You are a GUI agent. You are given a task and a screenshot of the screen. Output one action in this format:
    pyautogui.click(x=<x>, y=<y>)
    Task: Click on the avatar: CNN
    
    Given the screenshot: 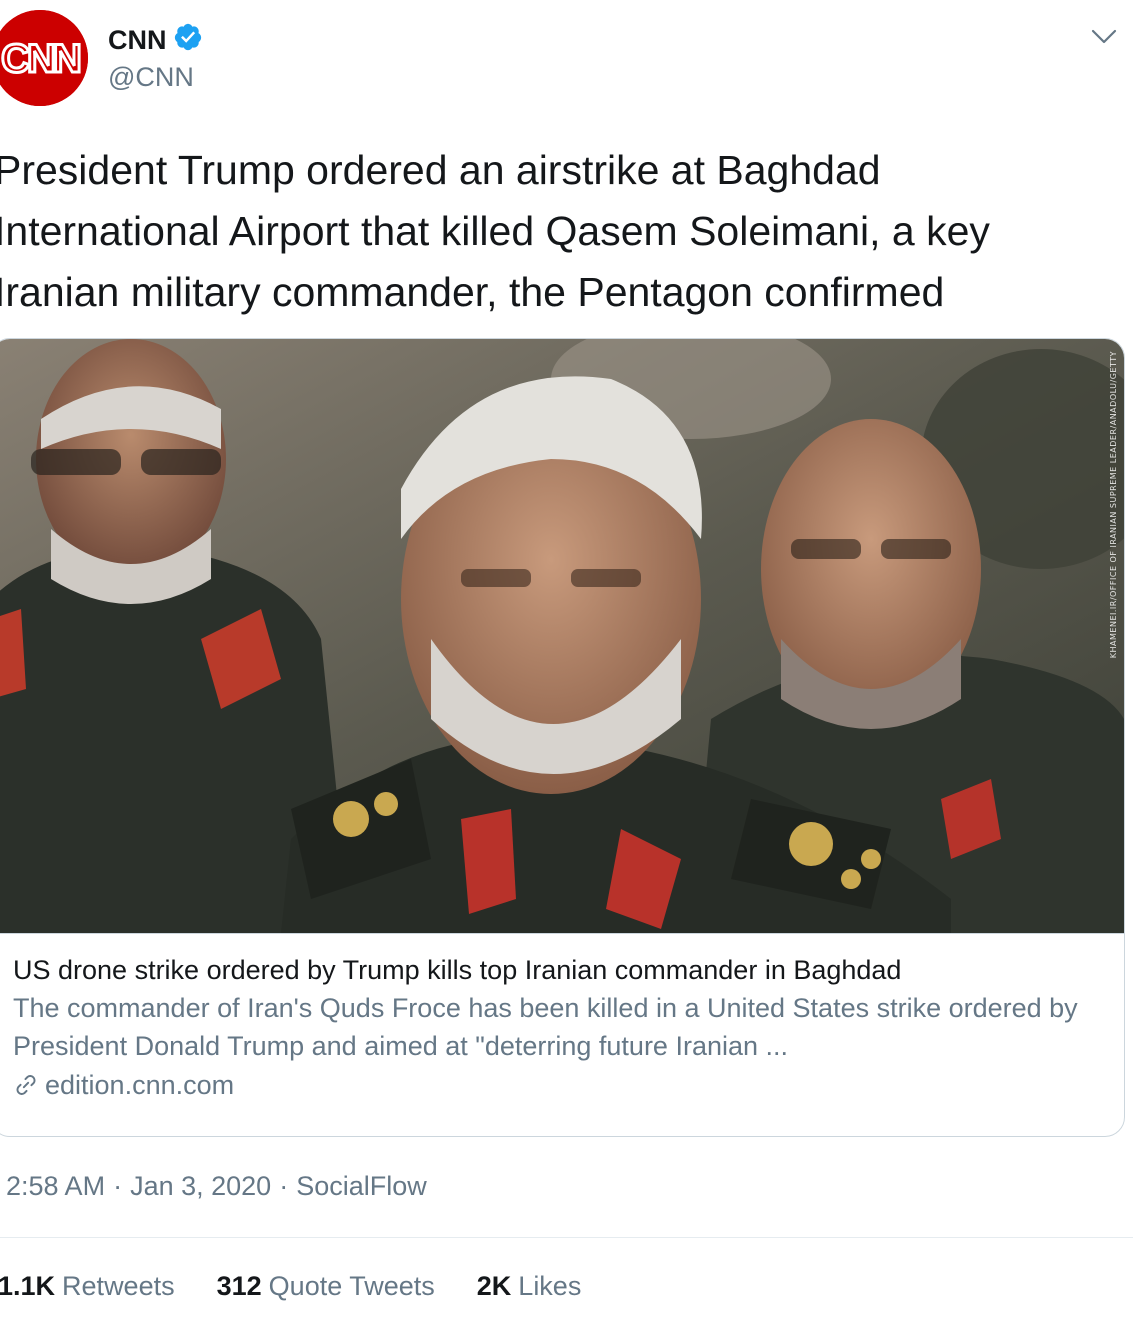 What is the action you would take?
    pyautogui.click(x=44, y=58)
    